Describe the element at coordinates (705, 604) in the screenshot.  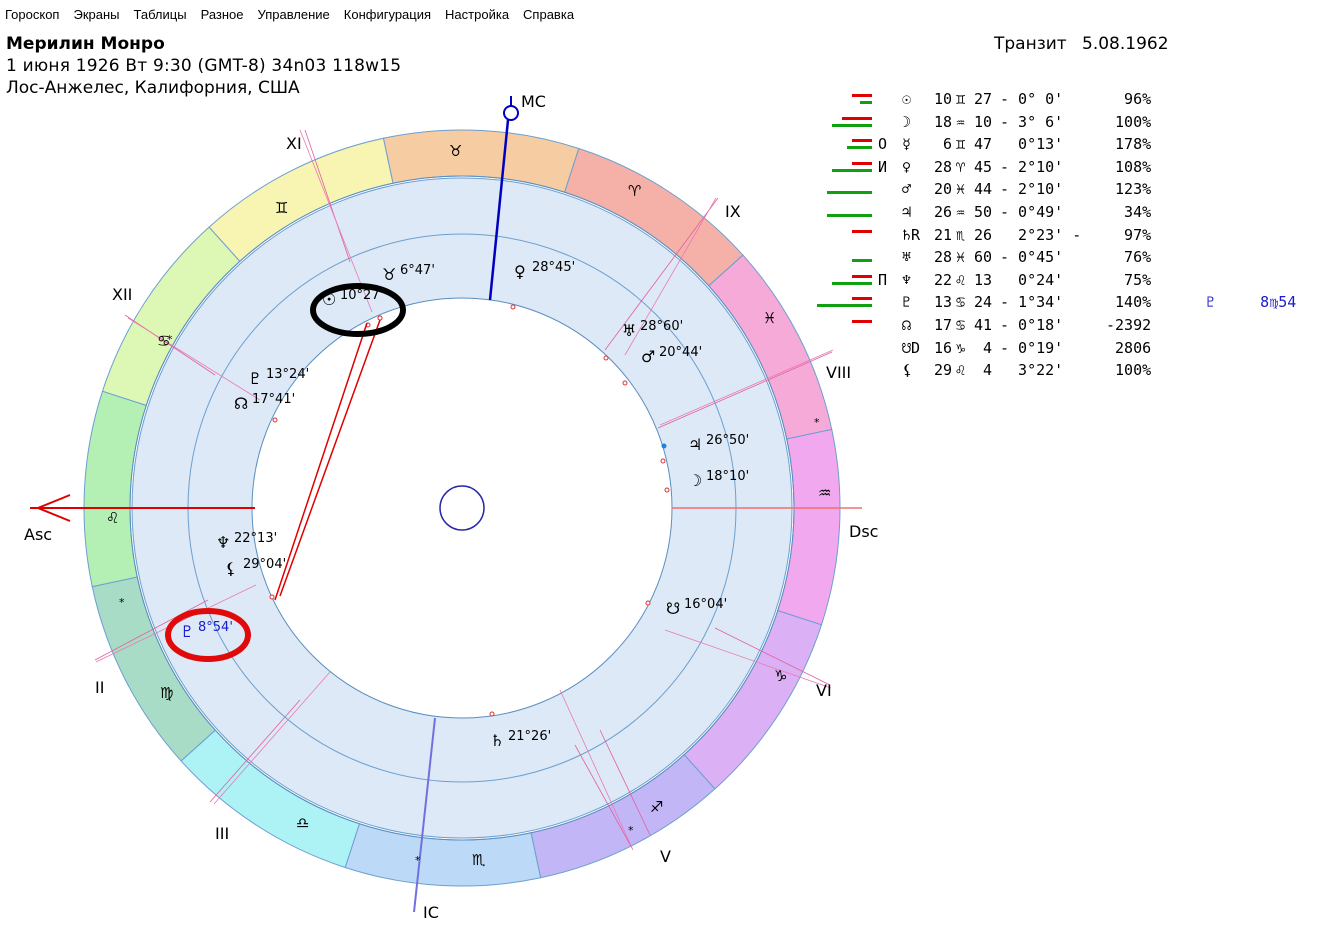
I see `planet-degree-label: 16°04'` at that location.